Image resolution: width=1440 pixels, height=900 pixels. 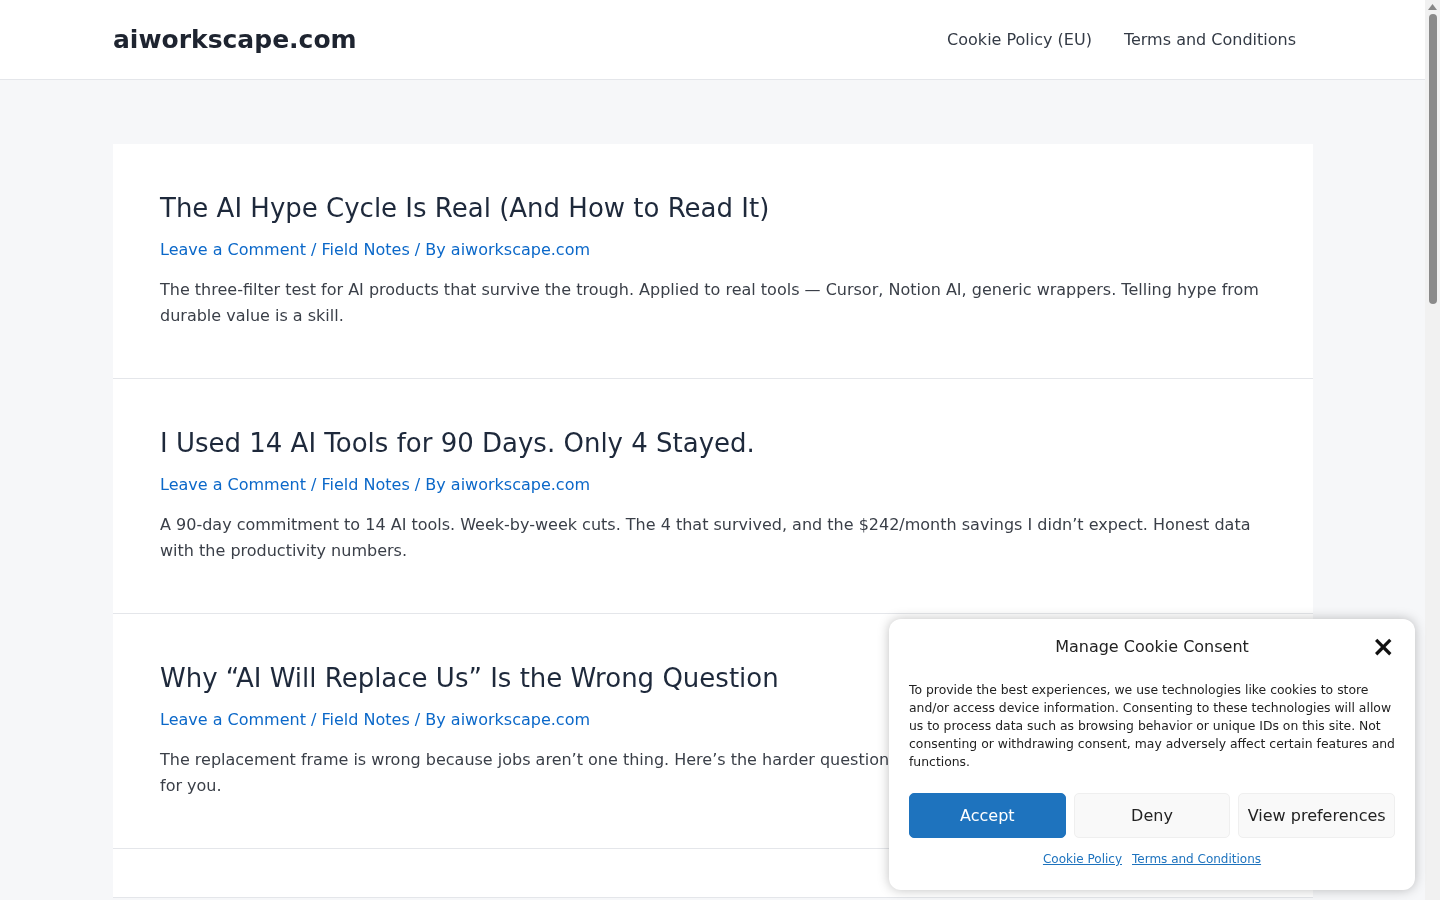 I want to click on excerpt-line: The replacement frame is wrong because jobs aren’t one thing. Here’s the harder question, so click(x=525, y=759).